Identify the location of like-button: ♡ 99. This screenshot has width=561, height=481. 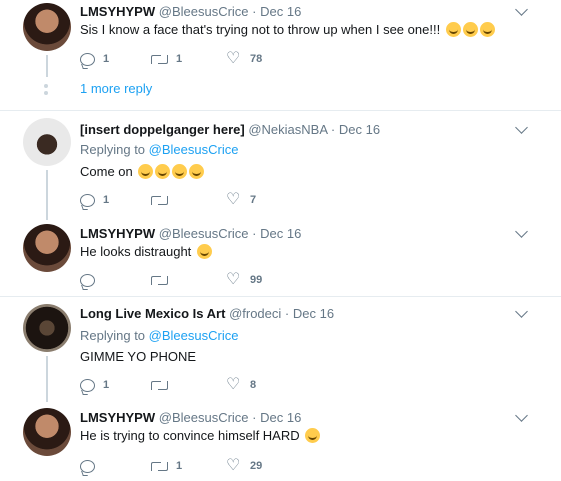
(244, 280).